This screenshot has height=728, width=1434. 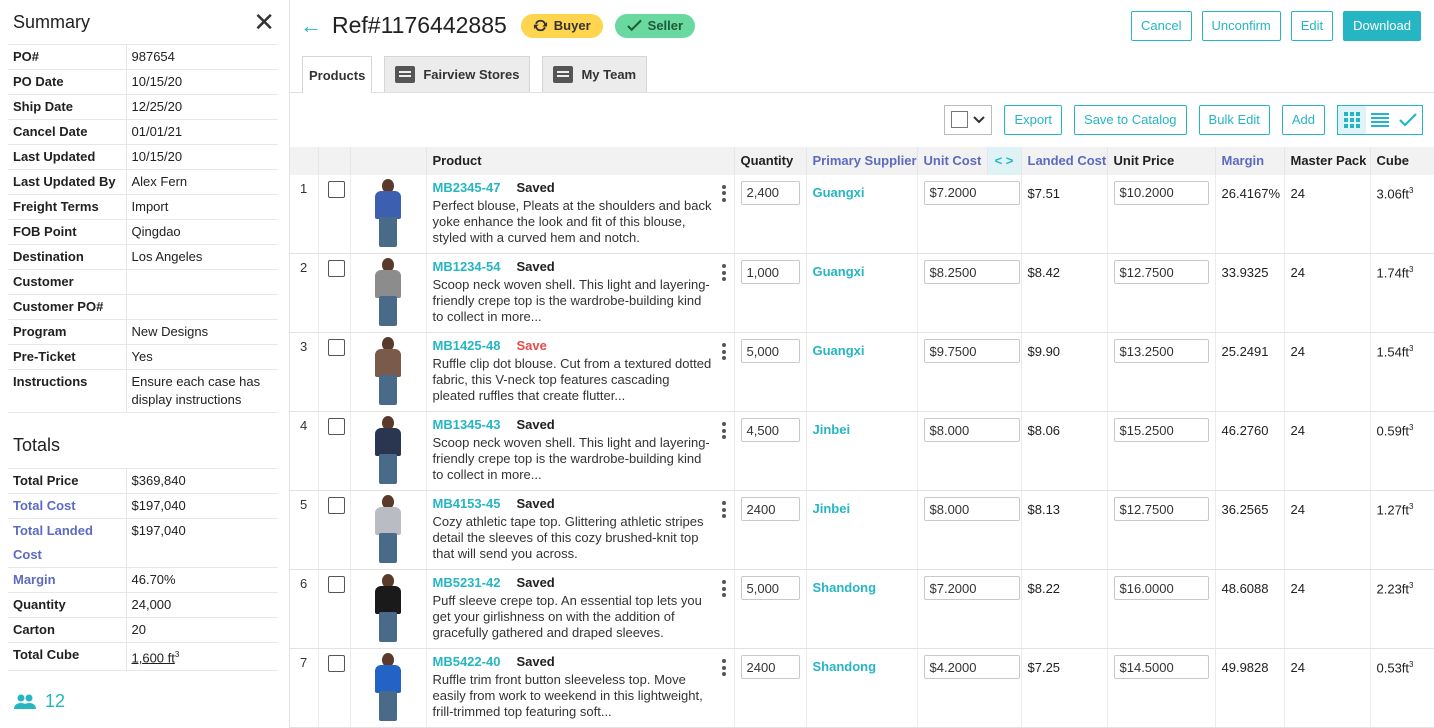 What do you see at coordinates (1327, 160) in the screenshot?
I see `col-master-pack: Master Pack` at bounding box center [1327, 160].